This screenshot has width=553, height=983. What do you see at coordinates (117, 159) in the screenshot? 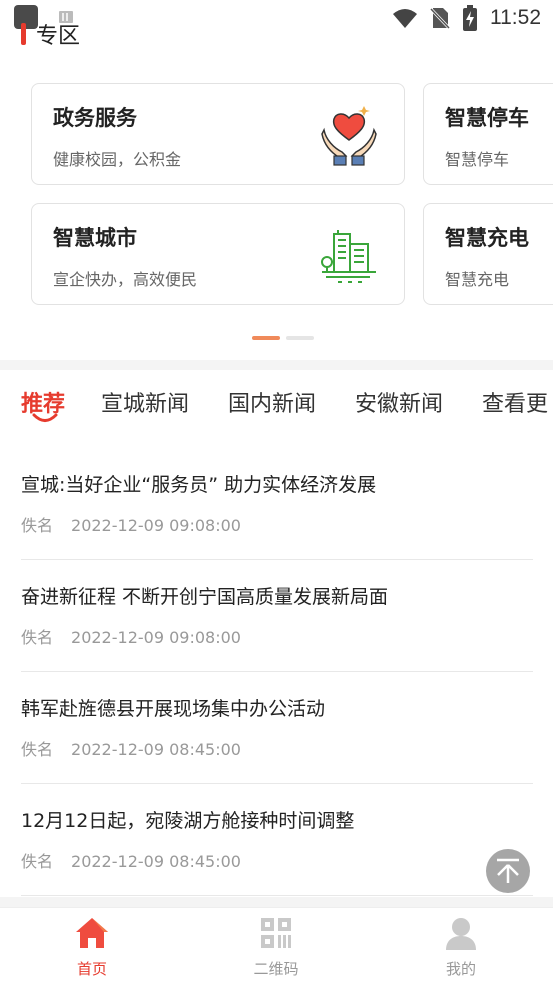
I see `card-subtitle: 健康校园，公积金` at bounding box center [117, 159].